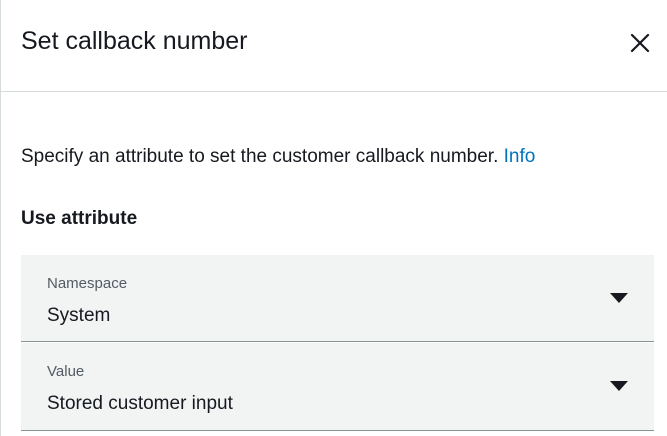 This screenshot has height=436, width=667. What do you see at coordinates (520, 156) in the screenshot?
I see `info-link: Info` at bounding box center [520, 156].